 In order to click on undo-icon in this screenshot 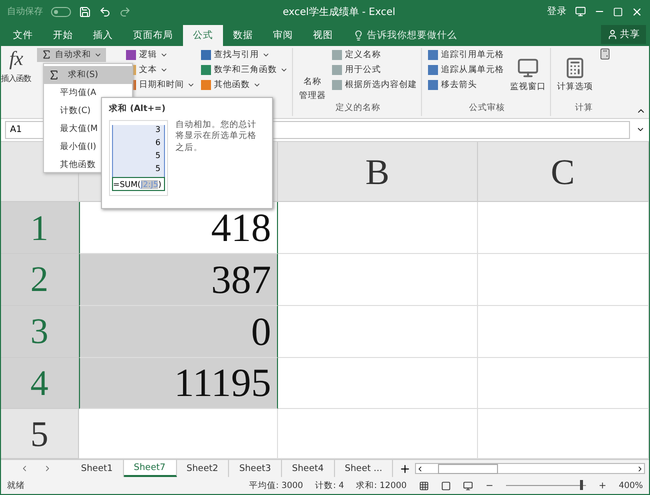, I will do `click(105, 12)`.